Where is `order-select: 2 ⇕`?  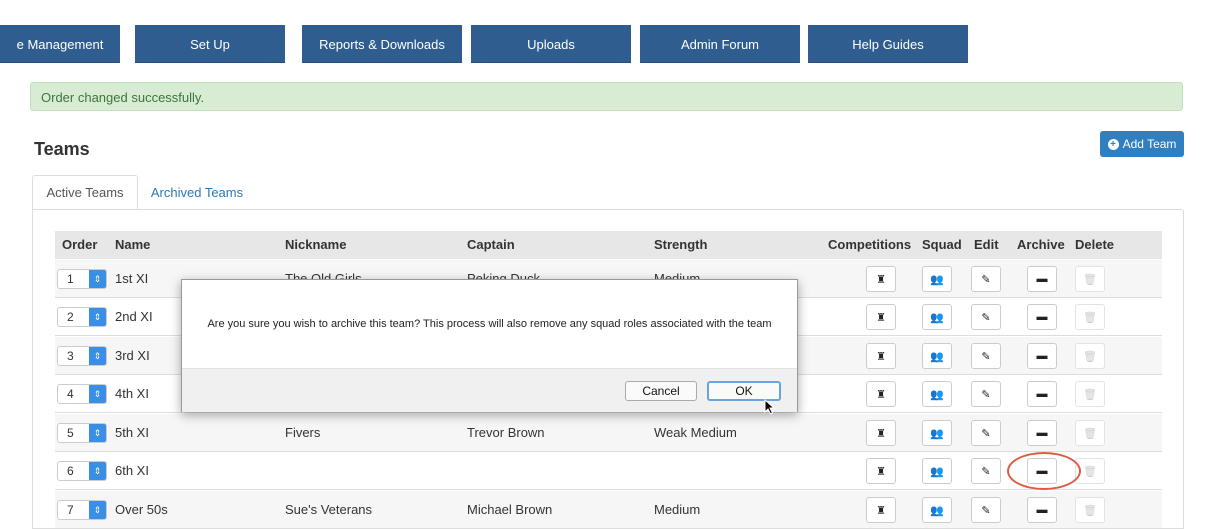 order-select: 2 ⇕ is located at coordinates (82, 317).